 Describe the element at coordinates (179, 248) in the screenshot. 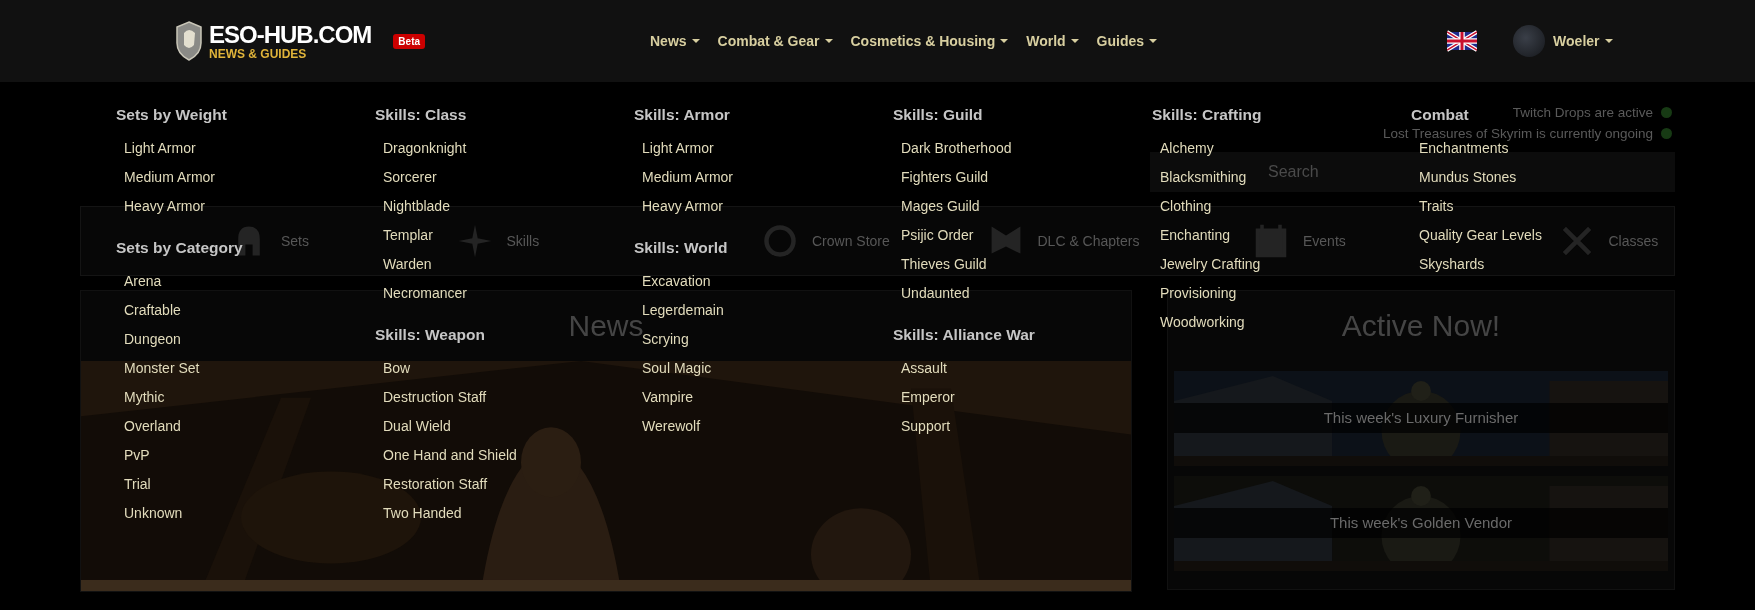

I see `menu-heading: Sets by Category` at that location.